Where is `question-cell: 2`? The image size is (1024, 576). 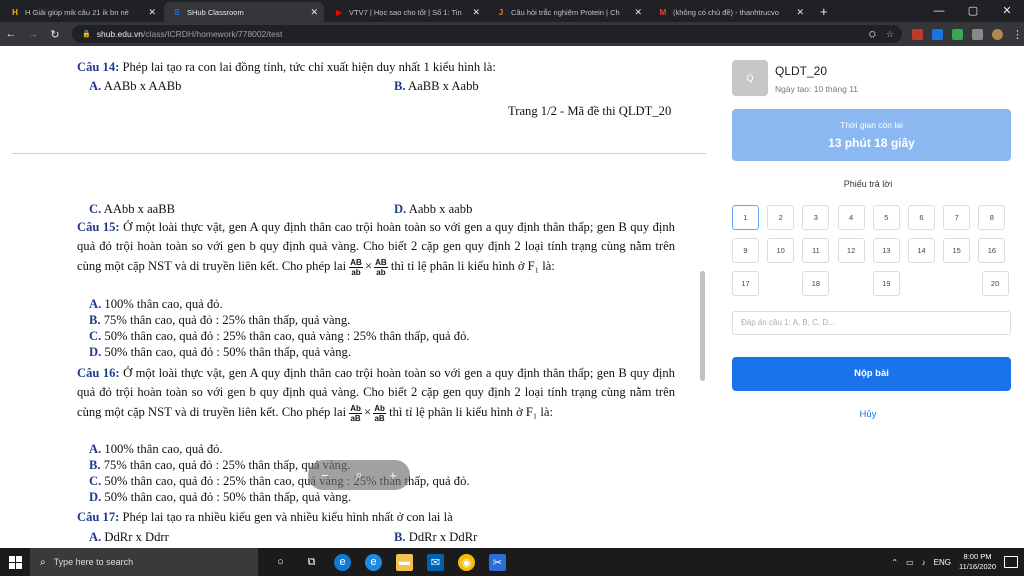
question-cell: 2 is located at coordinates (781, 217).